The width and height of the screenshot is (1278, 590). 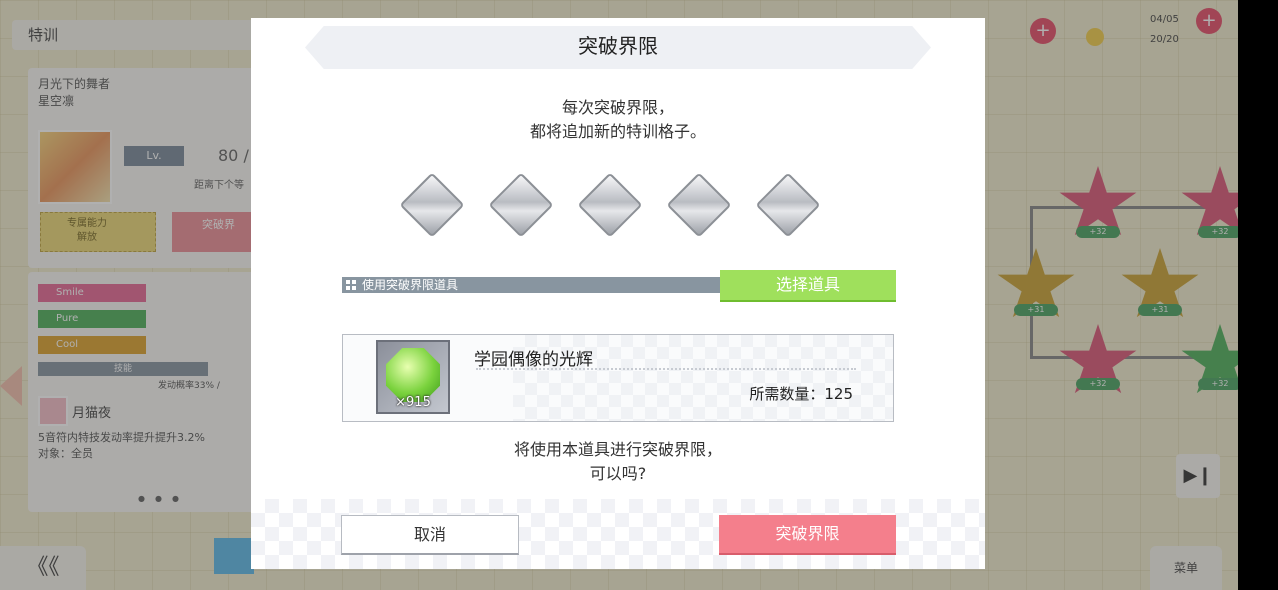 I want to click on screen-edge, so click(x=1258, y=295).